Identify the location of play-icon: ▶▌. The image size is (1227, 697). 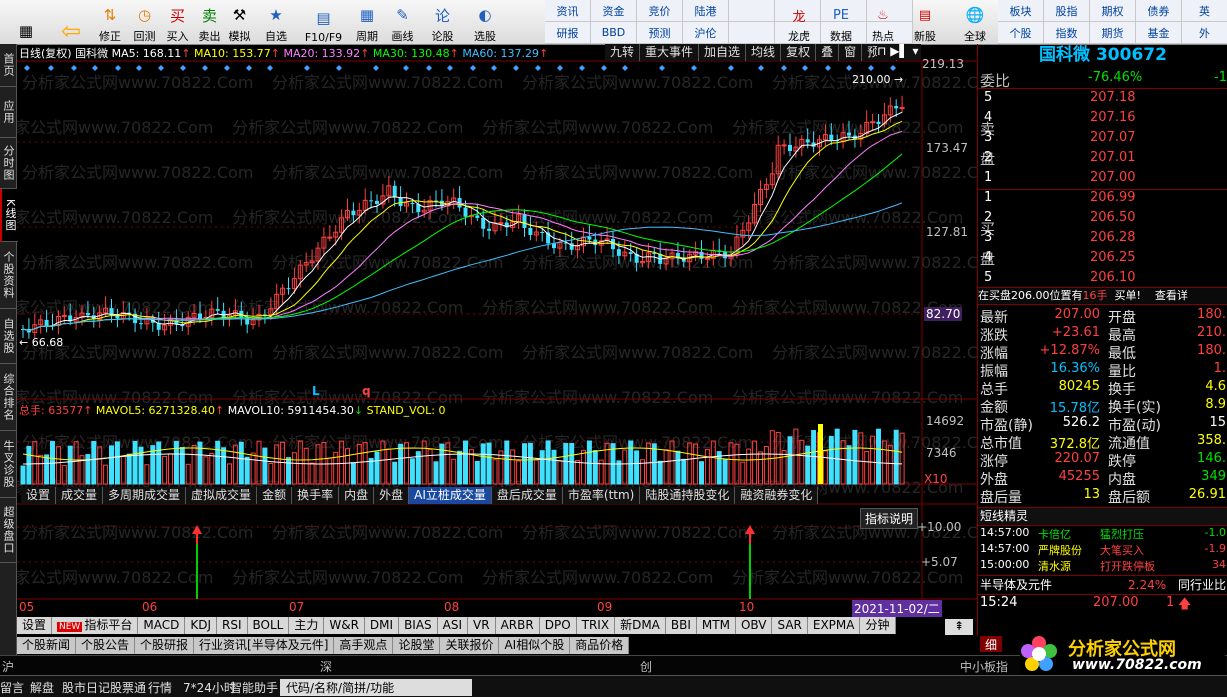
(899, 51).